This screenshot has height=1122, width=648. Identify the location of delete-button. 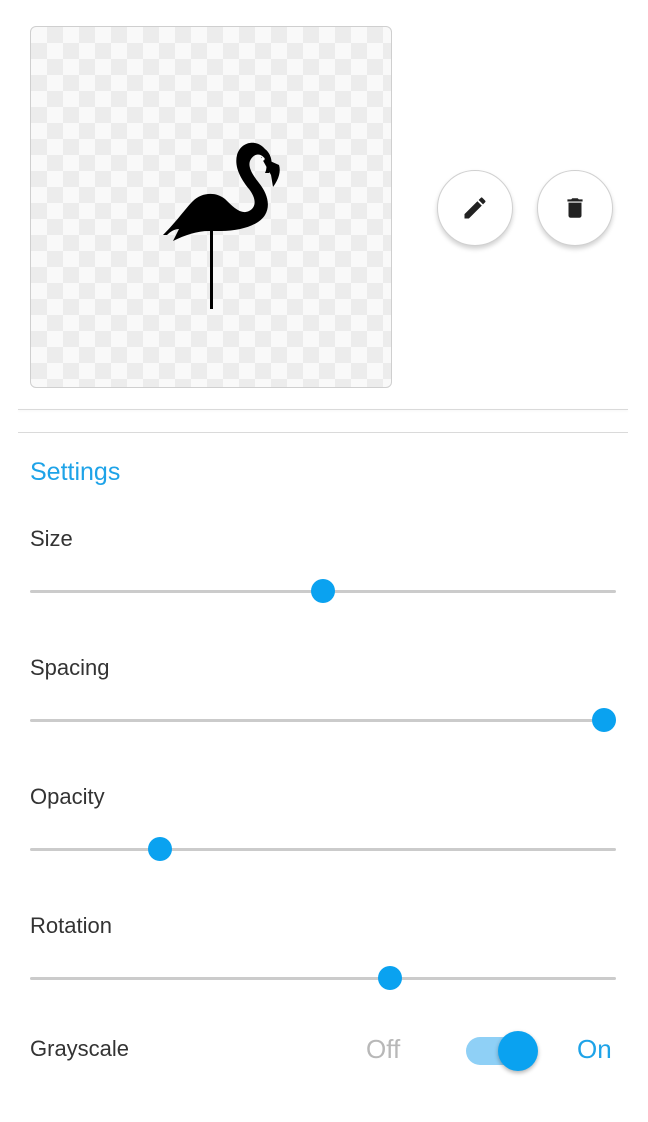
(575, 208).